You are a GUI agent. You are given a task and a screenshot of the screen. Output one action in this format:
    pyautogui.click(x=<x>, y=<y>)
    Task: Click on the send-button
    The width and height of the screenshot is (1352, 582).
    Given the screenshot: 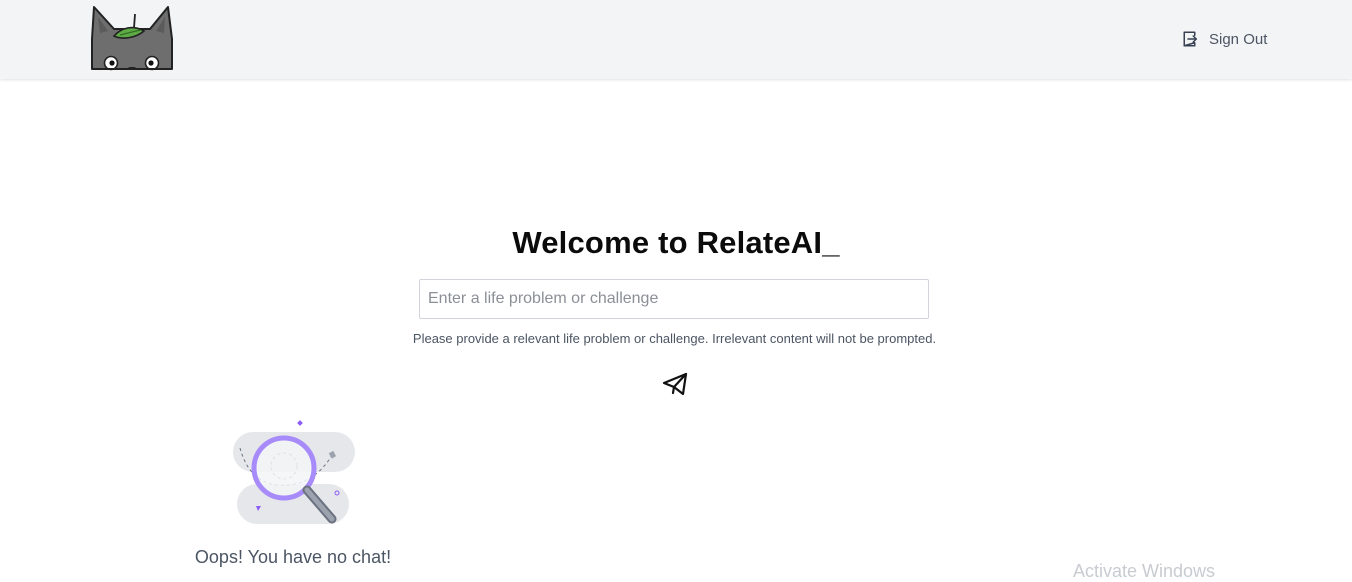 What is the action you would take?
    pyautogui.click(x=675, y=384)
    